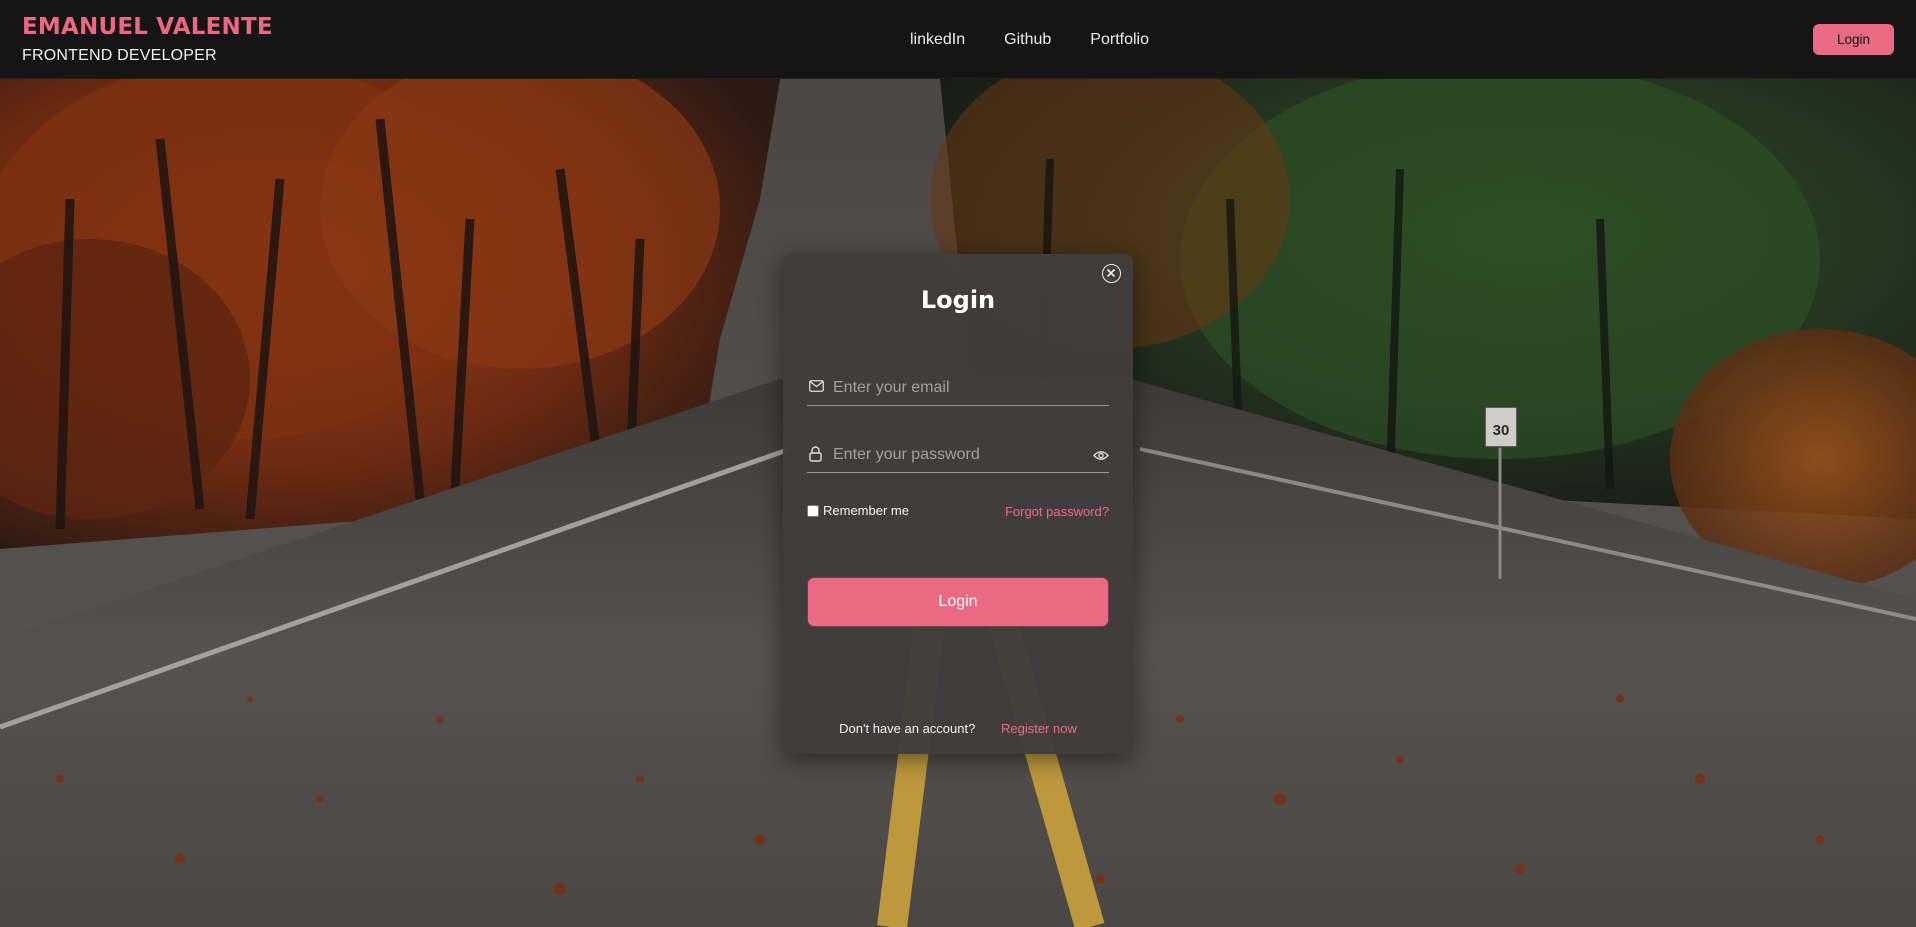 The image size is (1916, 927). I want to click on email-field, so click(958, 388).